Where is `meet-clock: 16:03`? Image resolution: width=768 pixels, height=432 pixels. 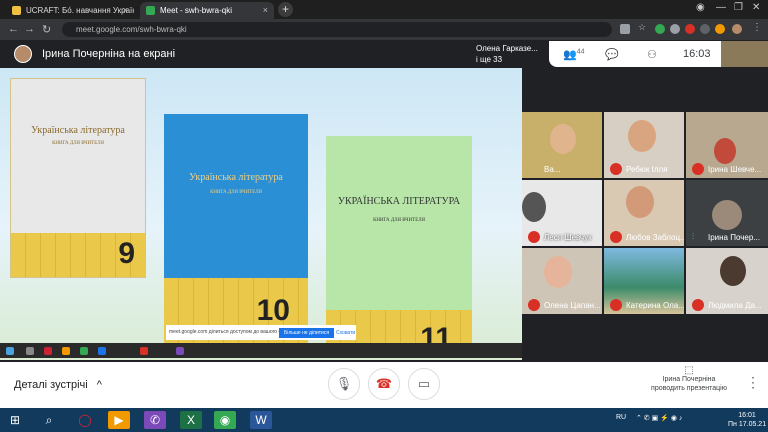 meet-clock: 16:03 is located at coordinates (697, 54).